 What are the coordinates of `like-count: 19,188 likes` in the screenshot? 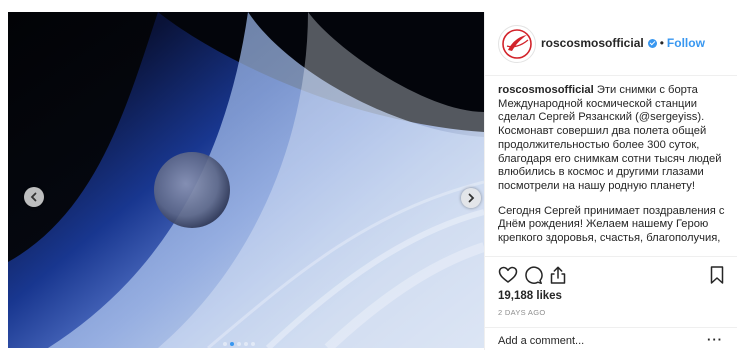 It's located at (530, 296).